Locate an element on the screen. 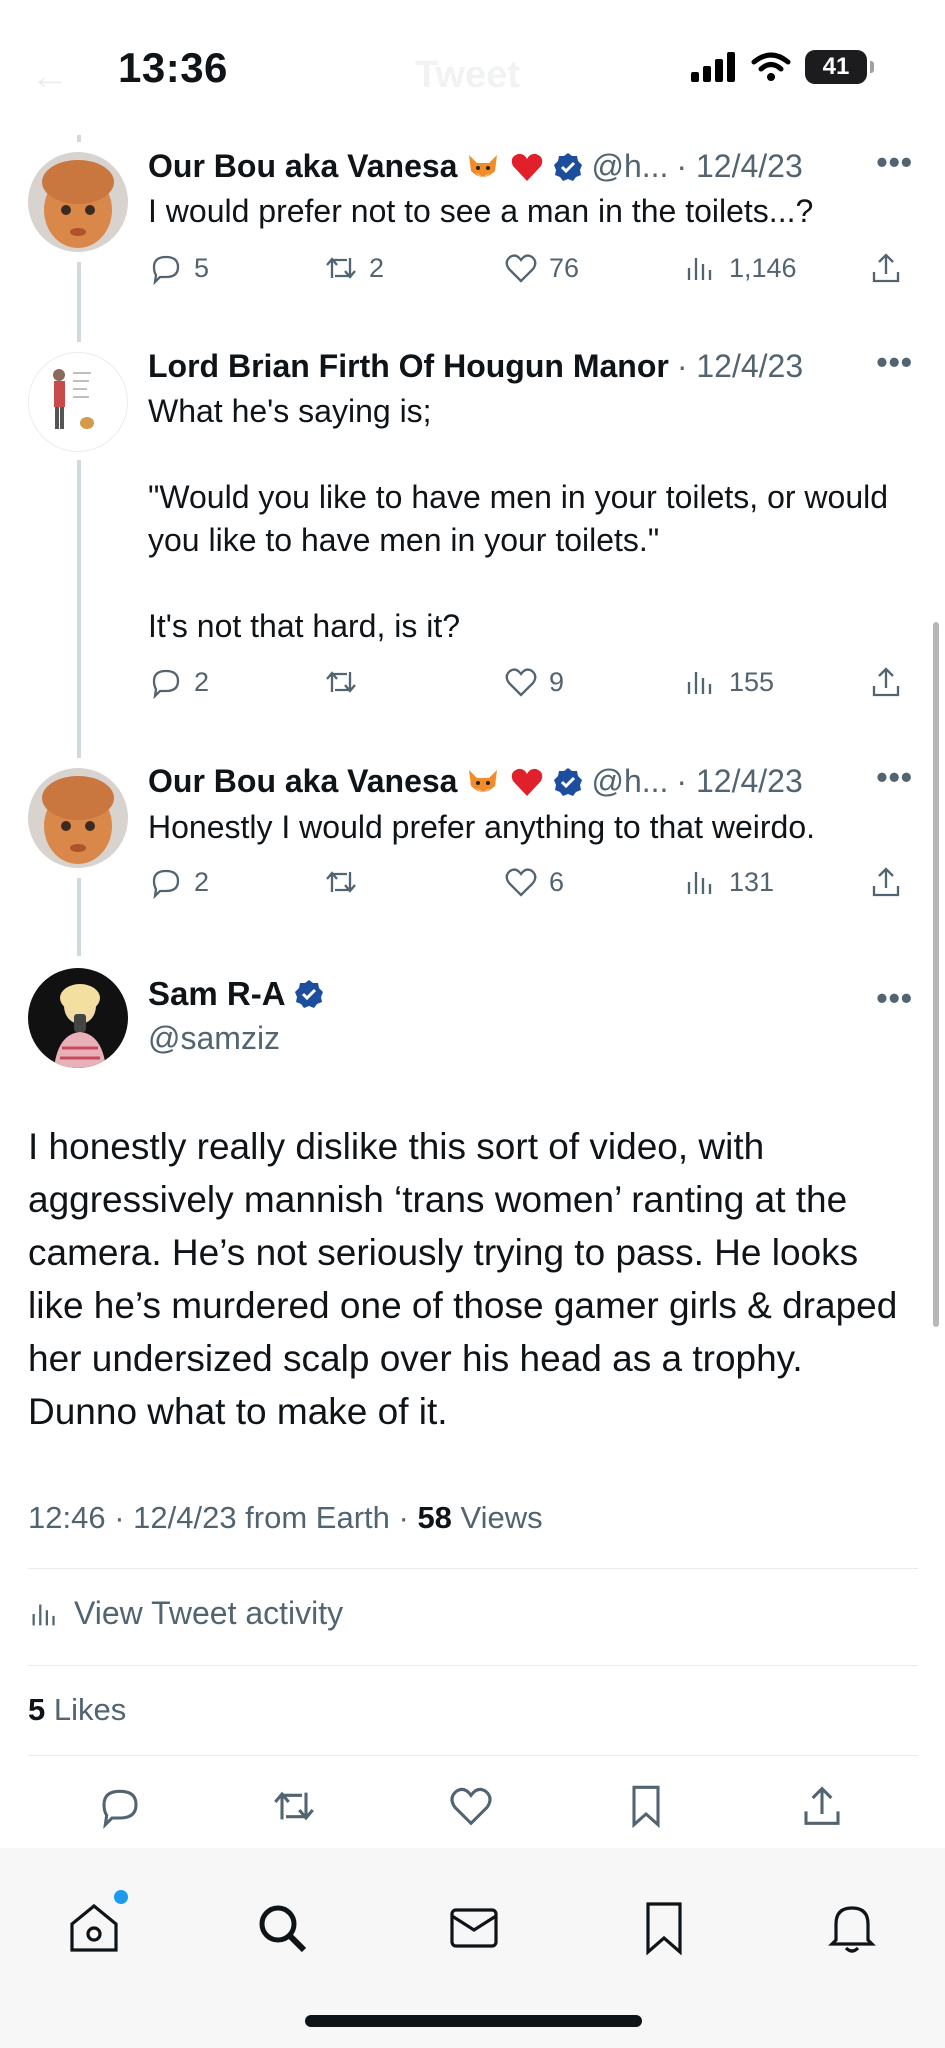 The image size is (945, 2048). tweet-actions: 2 6 131 is located at coordinates (531, 886).